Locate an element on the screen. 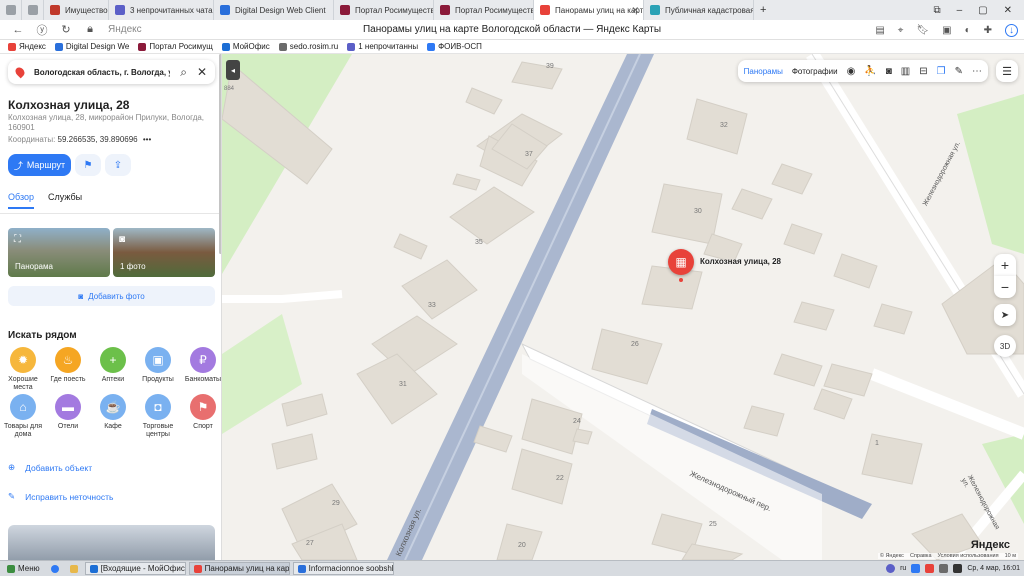 Image resolution: width=1024 pixels, height=576 pixels. collapse-sidebar-button: ◂ is located at coordinates (233, 70).